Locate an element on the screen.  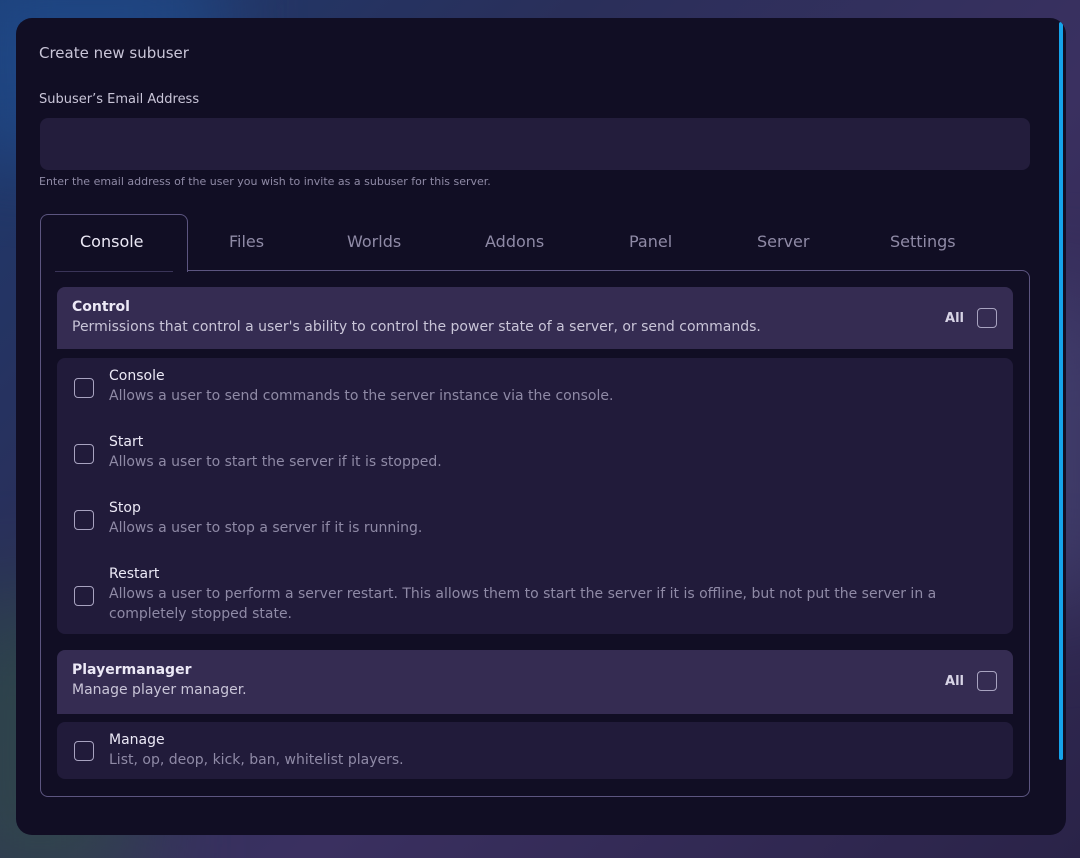
permission-title: Restart is located at coordinates (134, 574).